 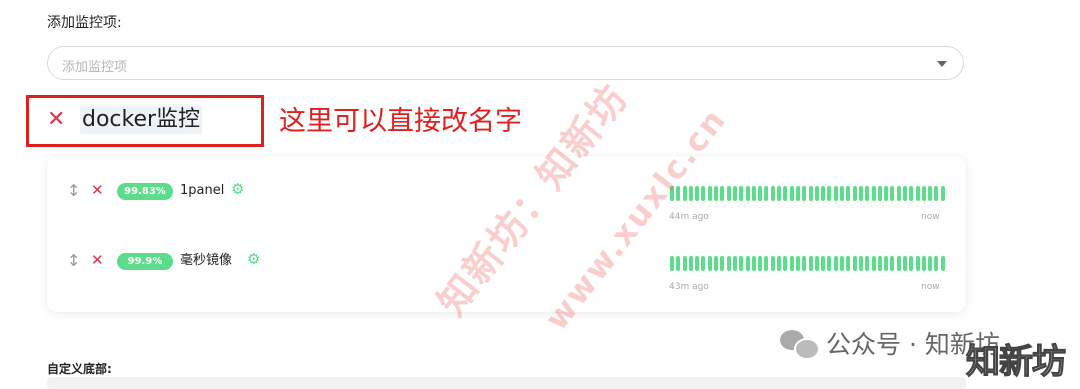 What do you see at coordinates (145, 261) in the screenshot?
I see `uptime-badge: 99.9%` at bounding box center [145, 261].